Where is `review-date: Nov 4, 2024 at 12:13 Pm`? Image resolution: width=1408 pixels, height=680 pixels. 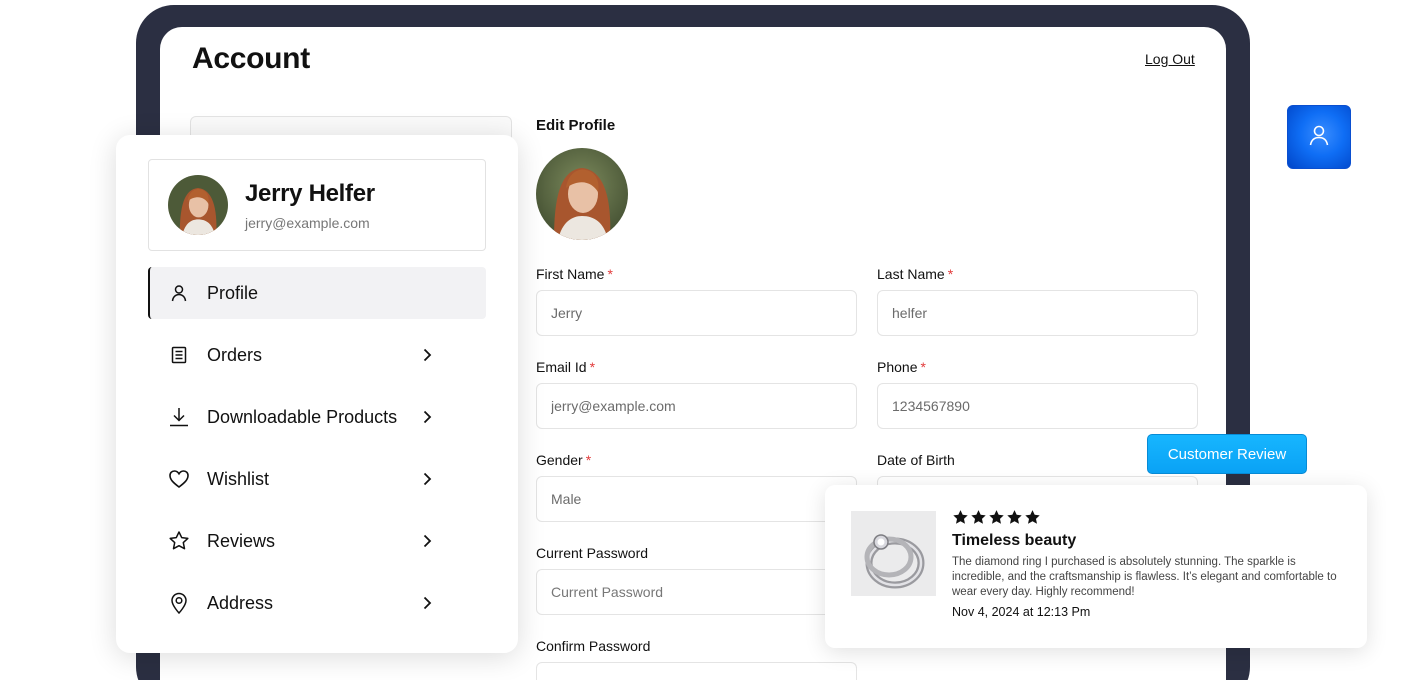
review-date: Nov 4, 2024 at 12:13 Pm is located at coordinates (1021, 612).